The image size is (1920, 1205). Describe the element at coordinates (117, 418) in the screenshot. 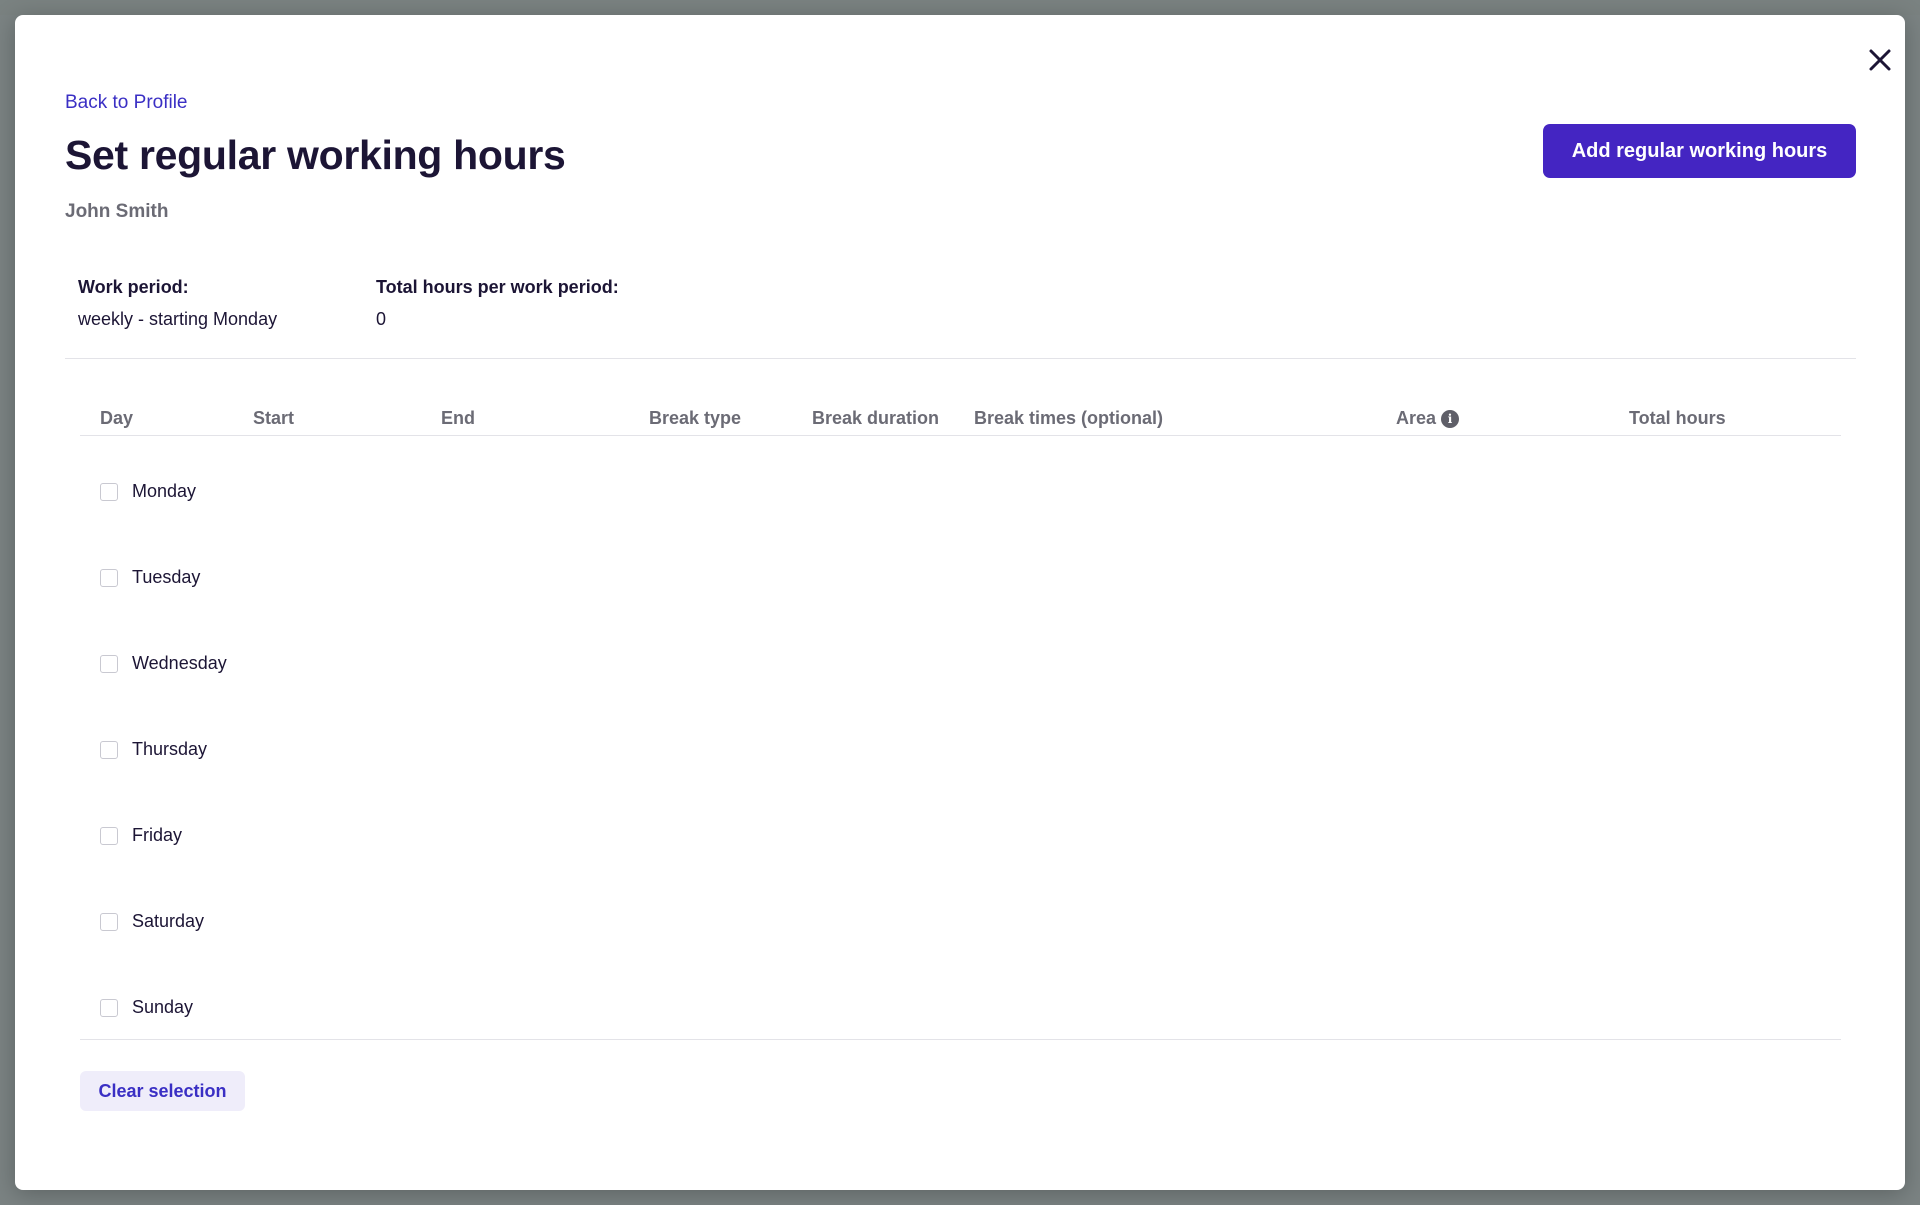

I see `column-header-day: Day` at that location.